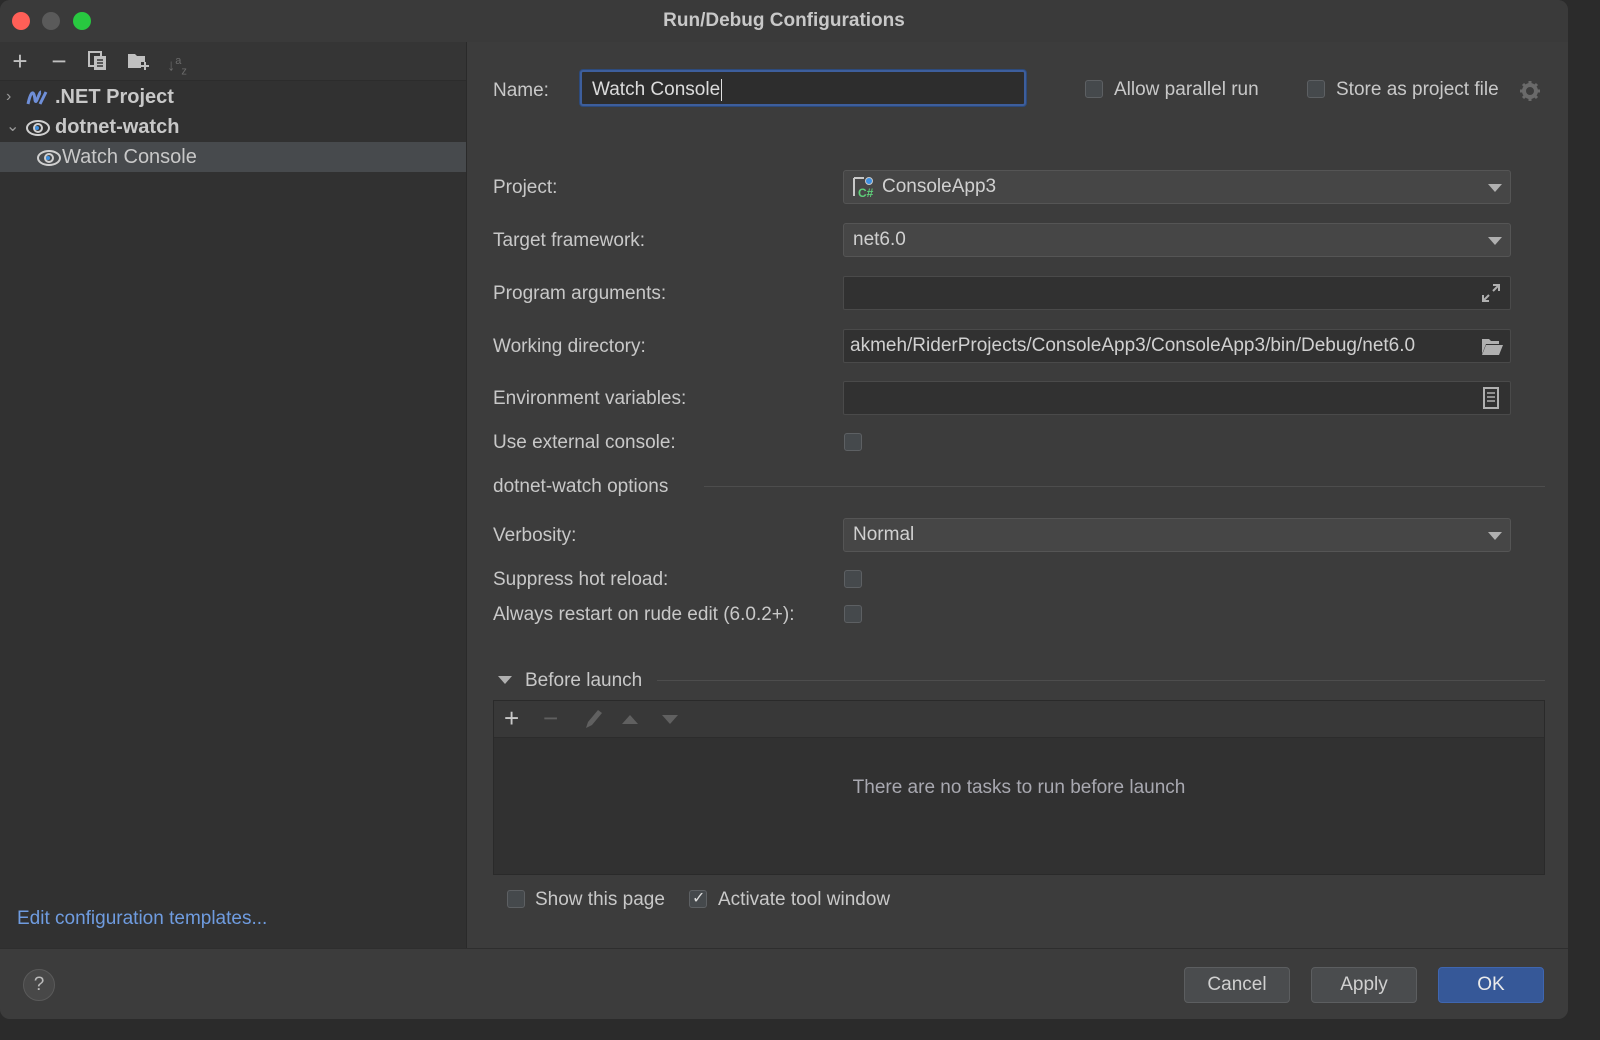 Image resolution: width=1600 pixels, height=1040 pixels. I want to click on ok-button: OK, so click(1491, 985).